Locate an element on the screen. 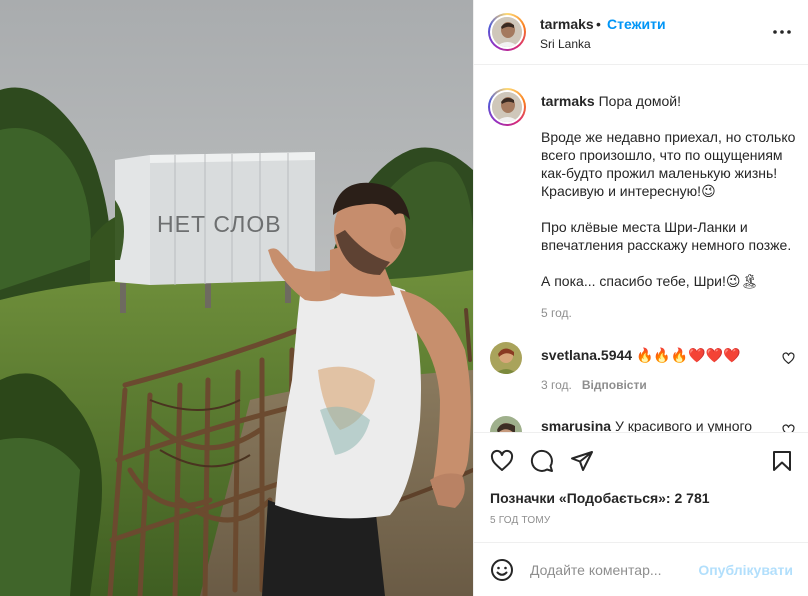 The height and width of the screenshot is (596, 808). comment-line: smarusina У красивого и умного is located at coordinates (646, 425).